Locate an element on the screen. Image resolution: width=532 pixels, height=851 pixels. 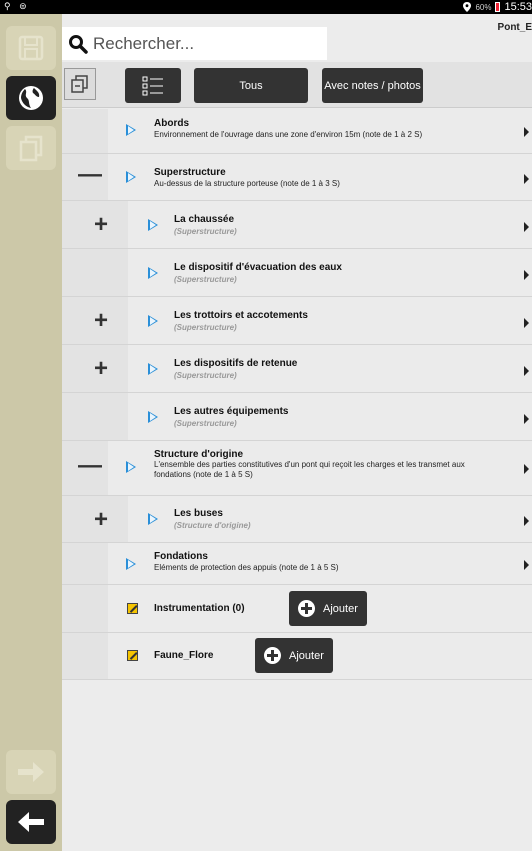
list-icon is located at coordinates (152, 85).